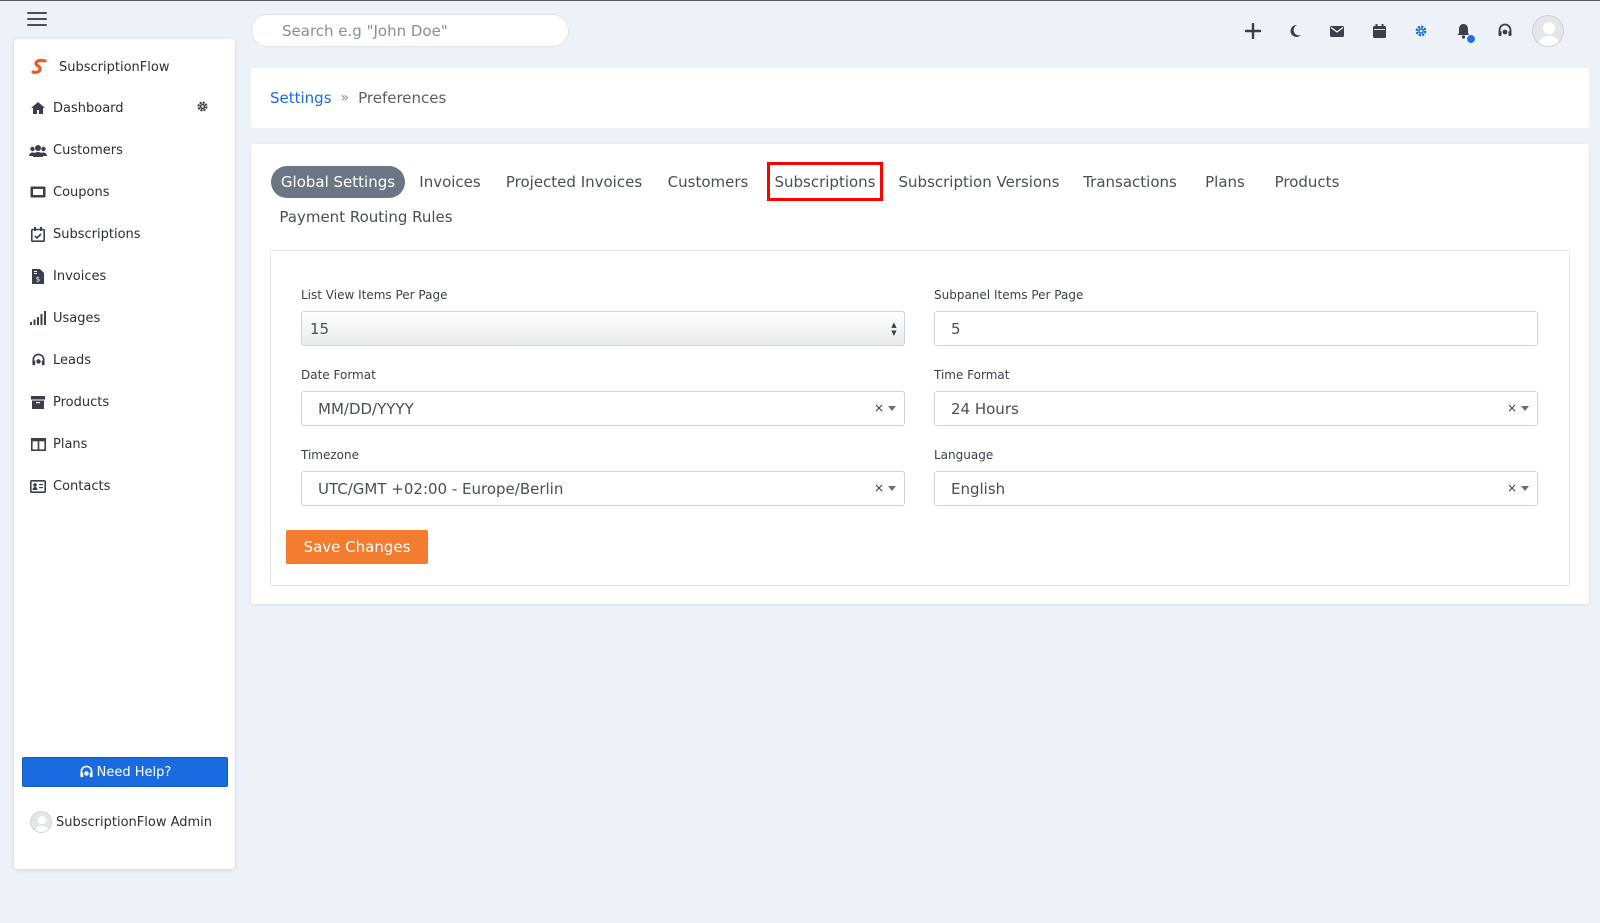  Describe the element at coordinates (1225, 182) in the screenshot. I see `tab-plans: Plans` at that location.